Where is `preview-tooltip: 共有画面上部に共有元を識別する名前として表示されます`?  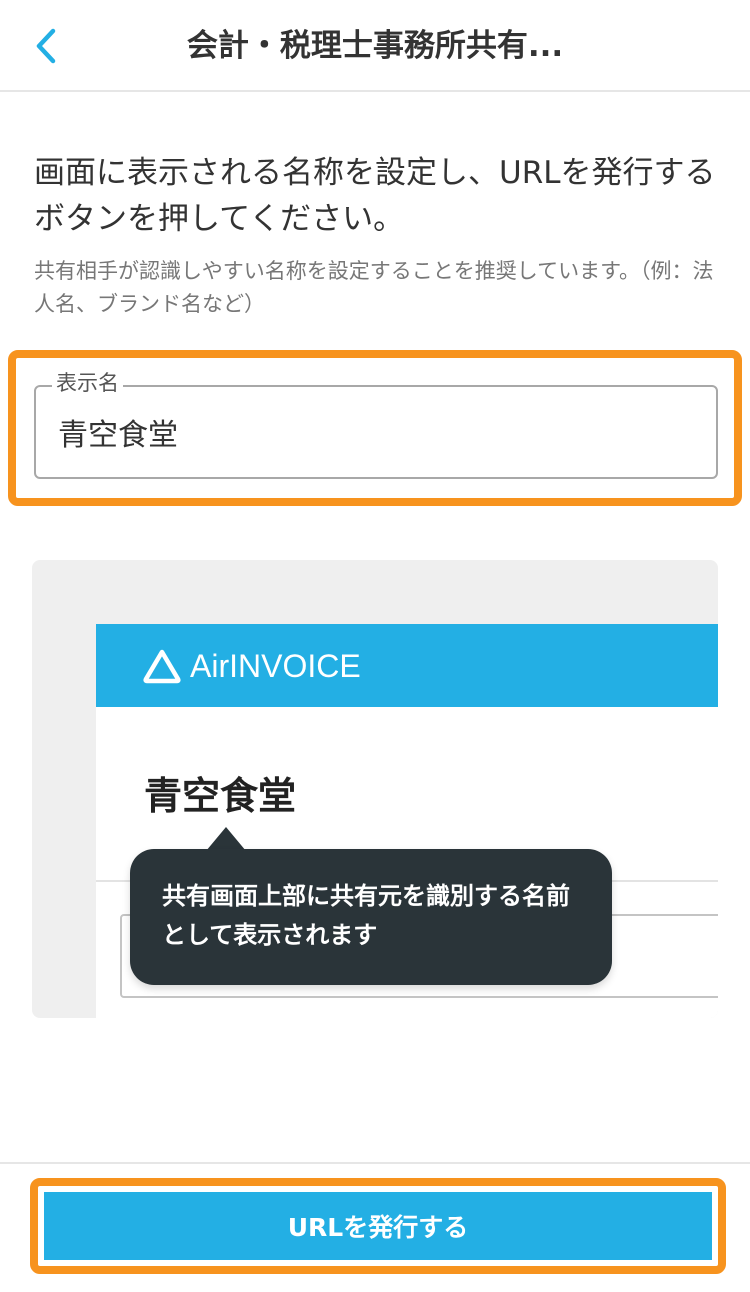 preview-tooltip: 共有画面上部に共有元を識別する名前として表示されます is located at coordinates (371, 917).